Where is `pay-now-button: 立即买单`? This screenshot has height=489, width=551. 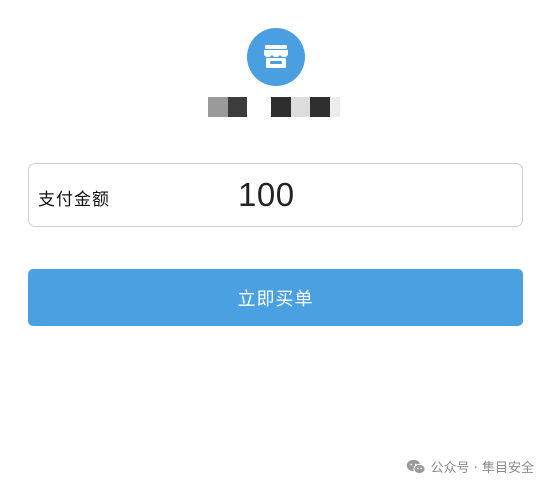
pay-now-button: 立即买单 is located at coordinates (275, 297).